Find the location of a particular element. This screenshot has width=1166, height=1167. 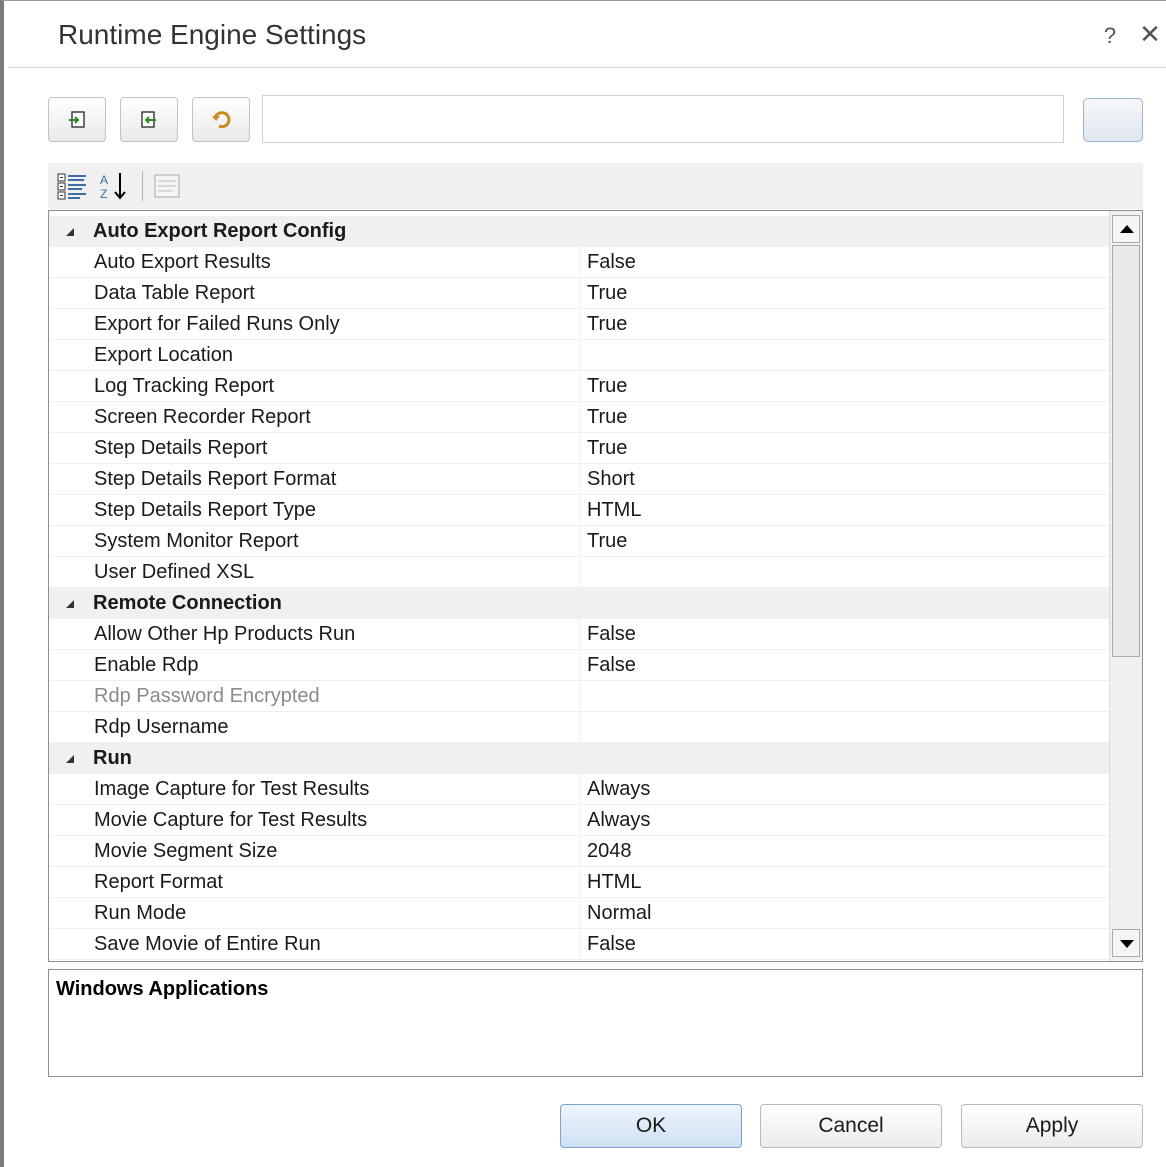

categorized-view-icon is located at coordinates (72, 186).